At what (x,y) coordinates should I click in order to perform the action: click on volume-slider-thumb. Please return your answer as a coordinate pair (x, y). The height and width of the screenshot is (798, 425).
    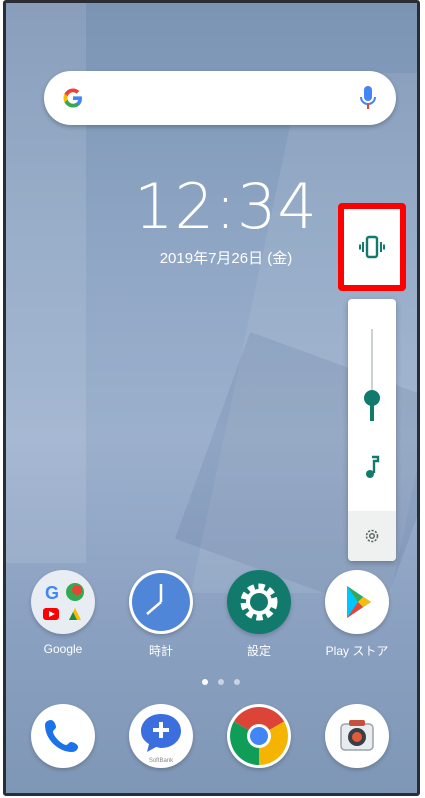
    Looking at the image, I should click on (372, 398).